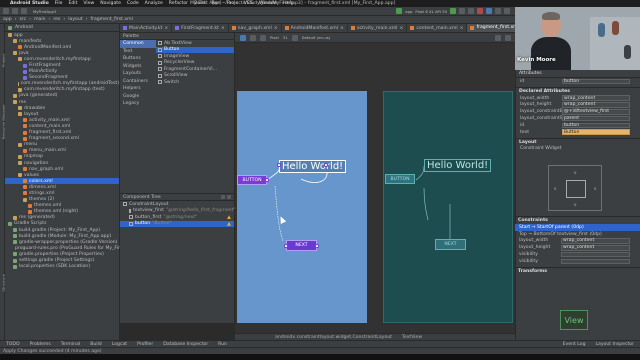  Describe the element at coordinates (575, 172) in the screenshot. I see `top-margin: 0` at that location.